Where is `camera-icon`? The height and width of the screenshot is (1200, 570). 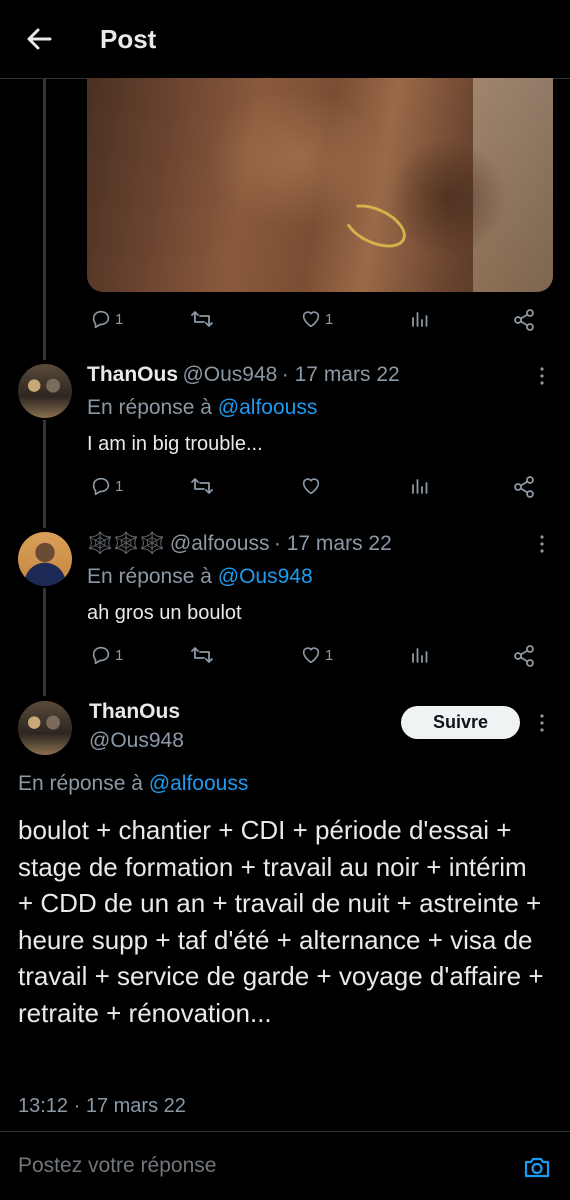 camera-icon is located at coordinates (537, 1169).